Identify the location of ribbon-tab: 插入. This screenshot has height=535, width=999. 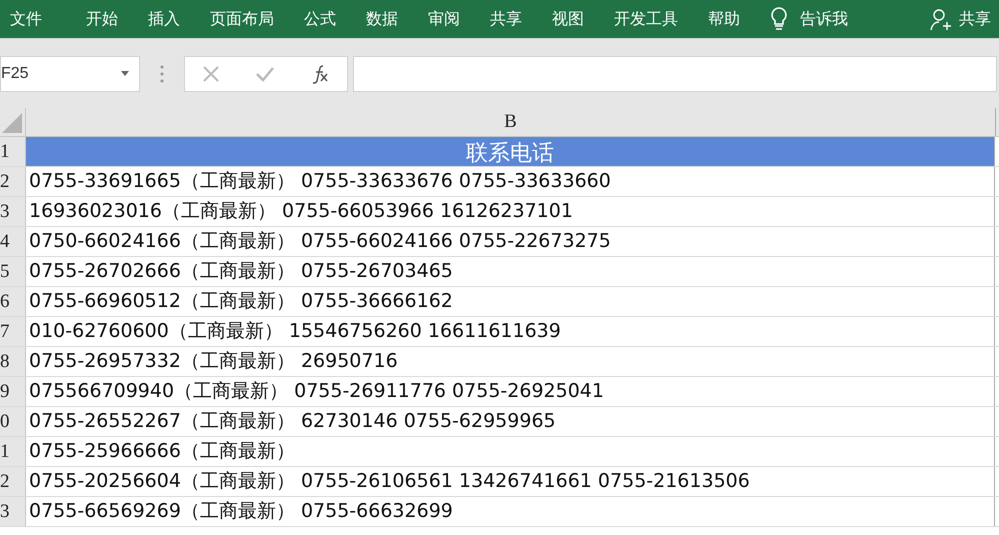
(149, 19).